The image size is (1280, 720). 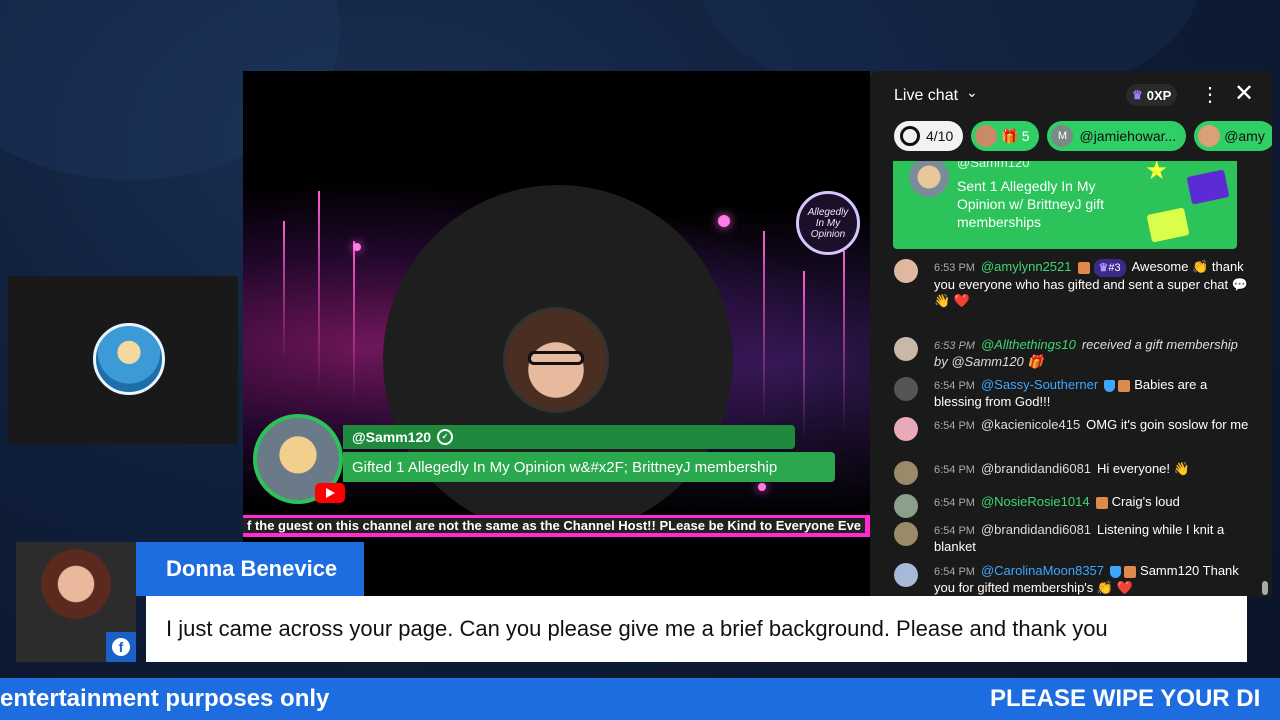 I want to click on commenter-name: Donna Benevice, so click(x=250, y=569).